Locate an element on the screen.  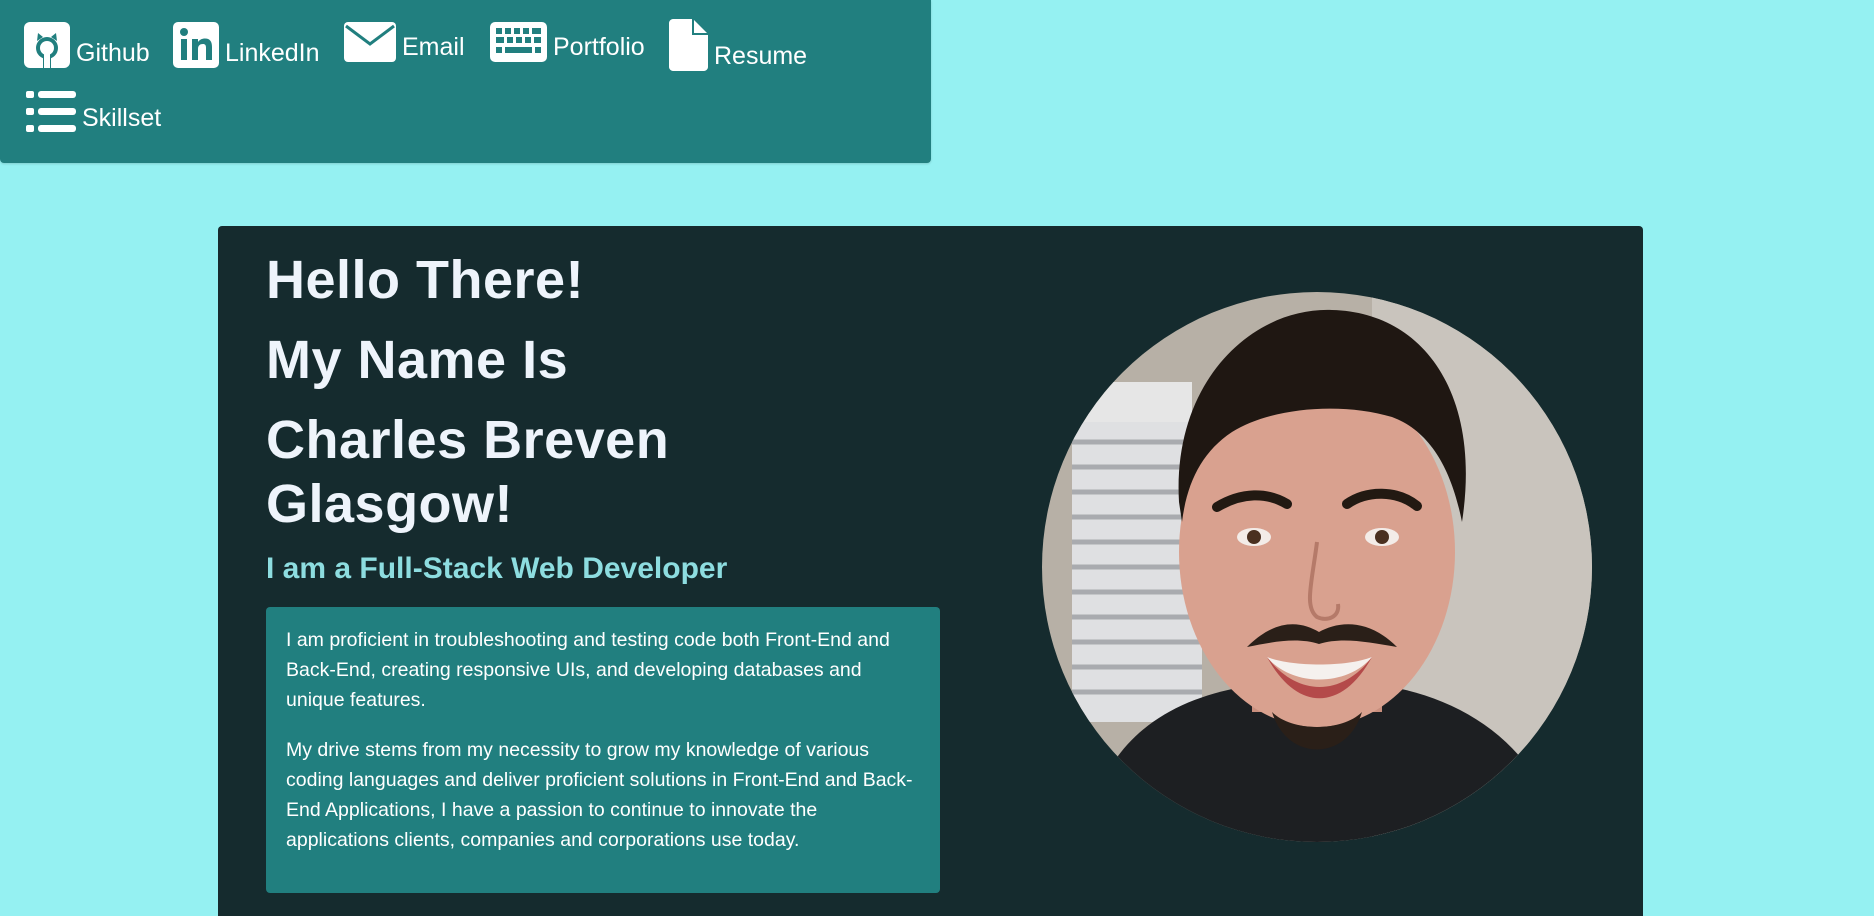
nav-link-label: Skillset is located at coordinates (122, 118).